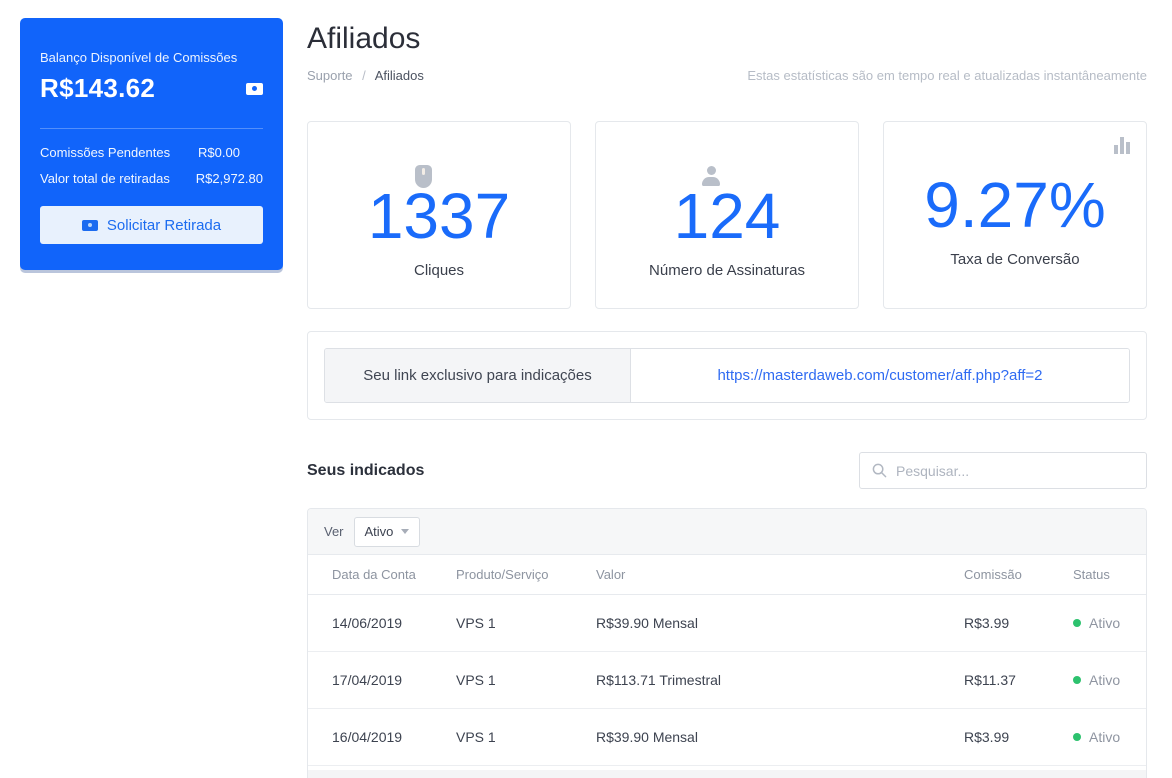  I want to click on signups-value: 124, so click(727, 215).